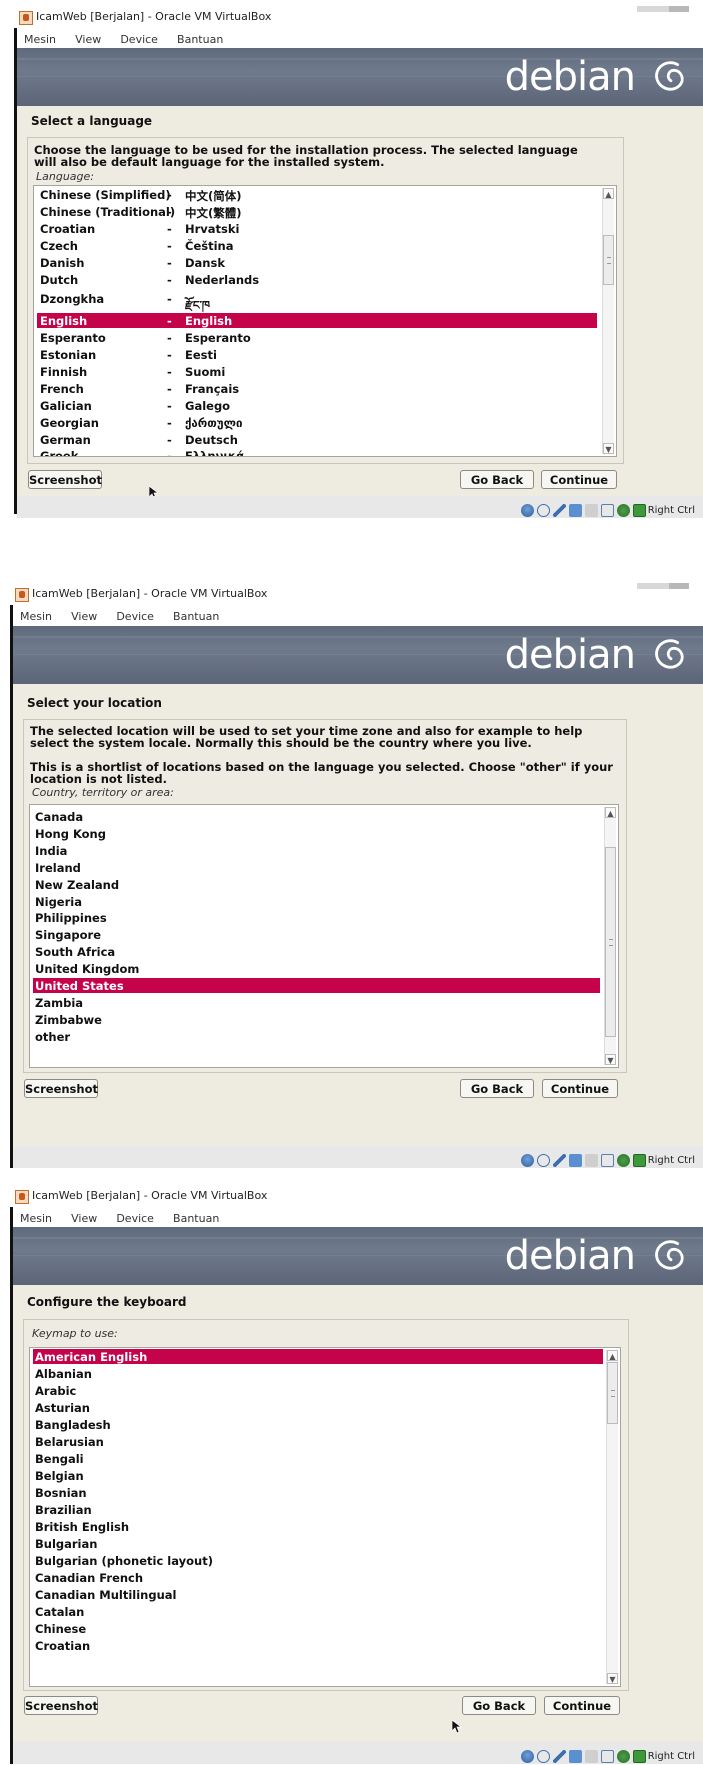 The image size is (703, 1765). Describe the element at coordinates (318, 1526) in the screenshot. I see `list-item: British English` at that location.